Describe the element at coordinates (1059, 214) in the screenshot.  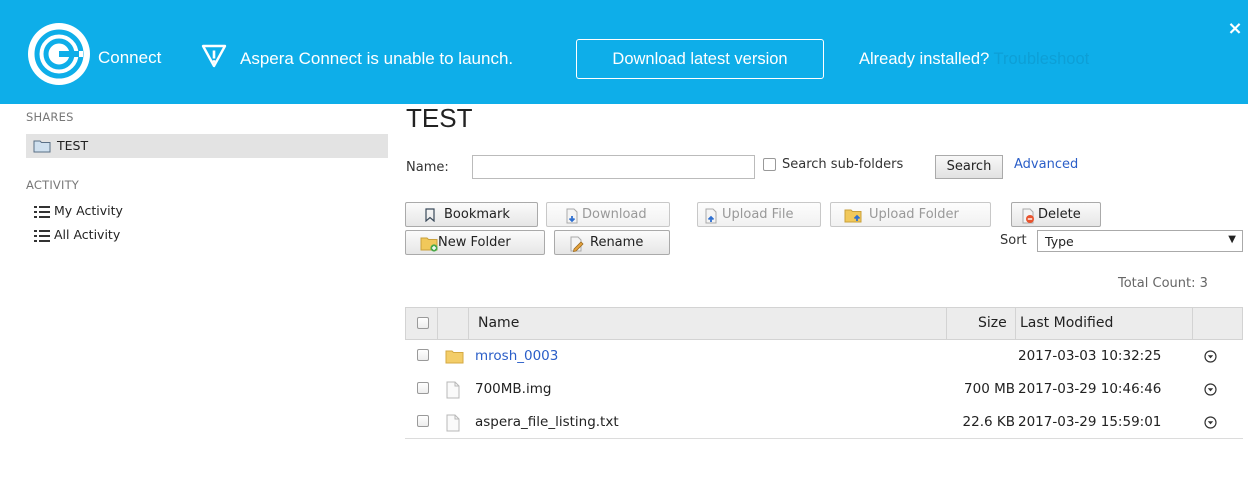
I see `delete-label: Delete` at that location.